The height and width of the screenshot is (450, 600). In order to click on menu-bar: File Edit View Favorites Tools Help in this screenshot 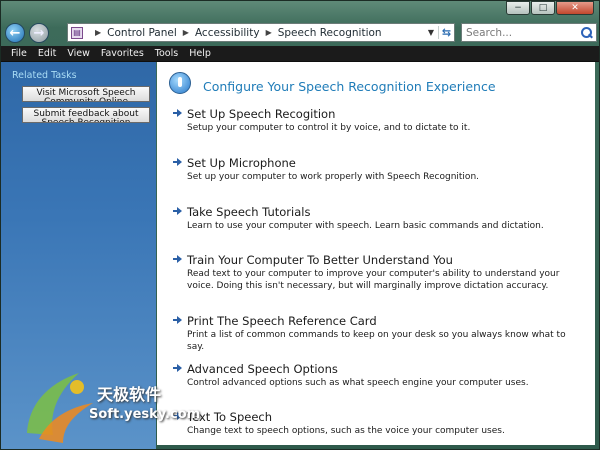, I will do `click(300, 53)`.